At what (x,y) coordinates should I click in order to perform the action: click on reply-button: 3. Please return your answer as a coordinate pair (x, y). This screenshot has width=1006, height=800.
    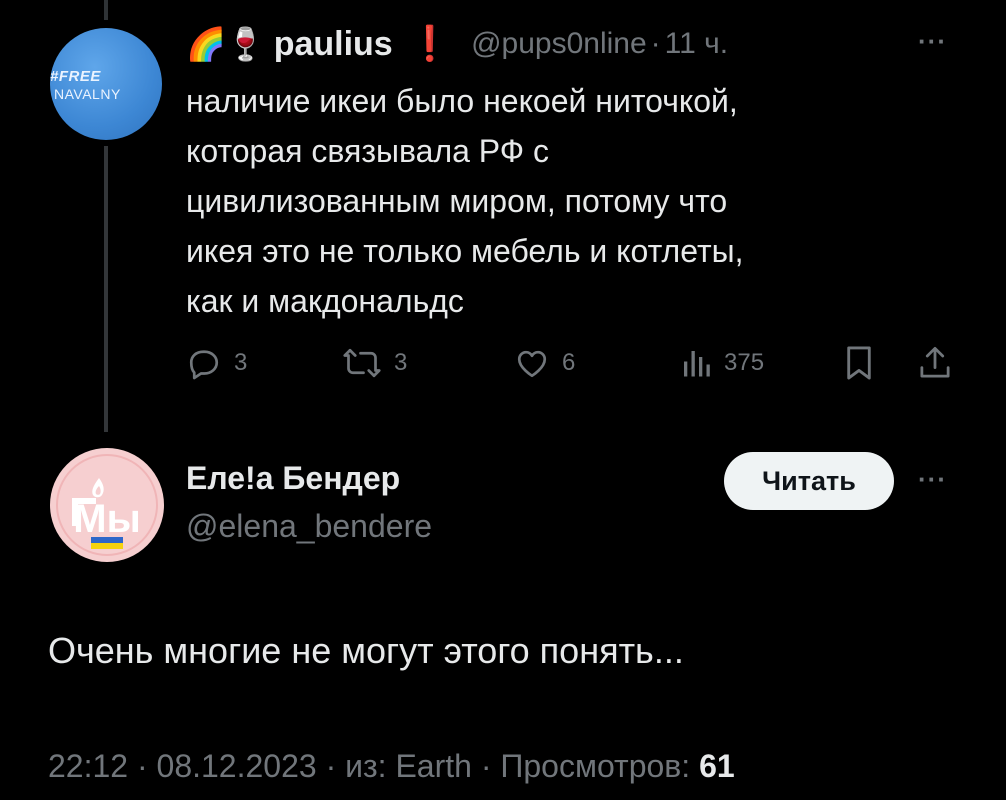
    Looking at the image, I should click on (216, 363).